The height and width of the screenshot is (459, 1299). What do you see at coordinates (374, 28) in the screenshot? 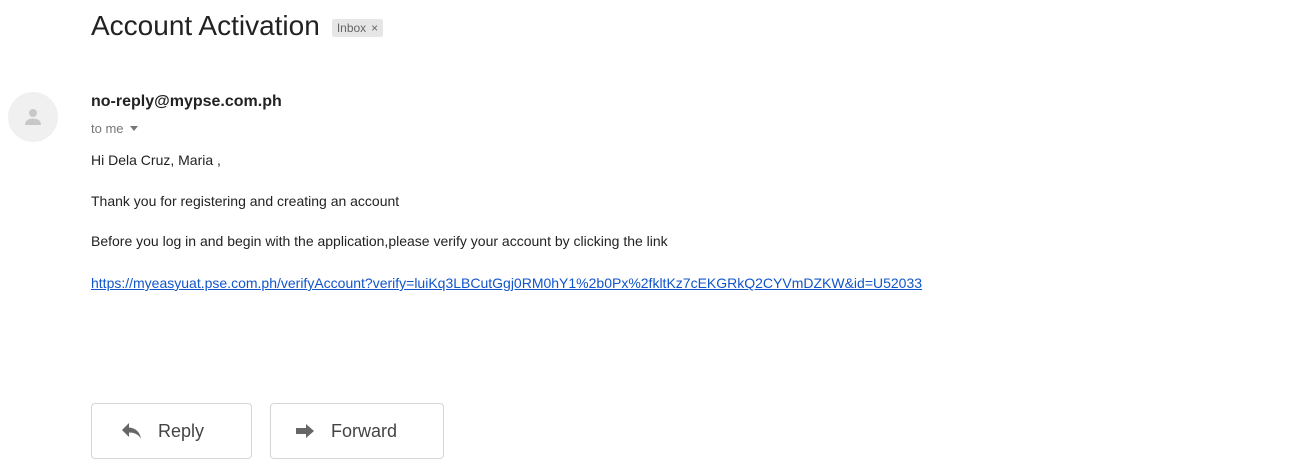
I see `remove-label-icon: ×` at bounding box center [374, 28].